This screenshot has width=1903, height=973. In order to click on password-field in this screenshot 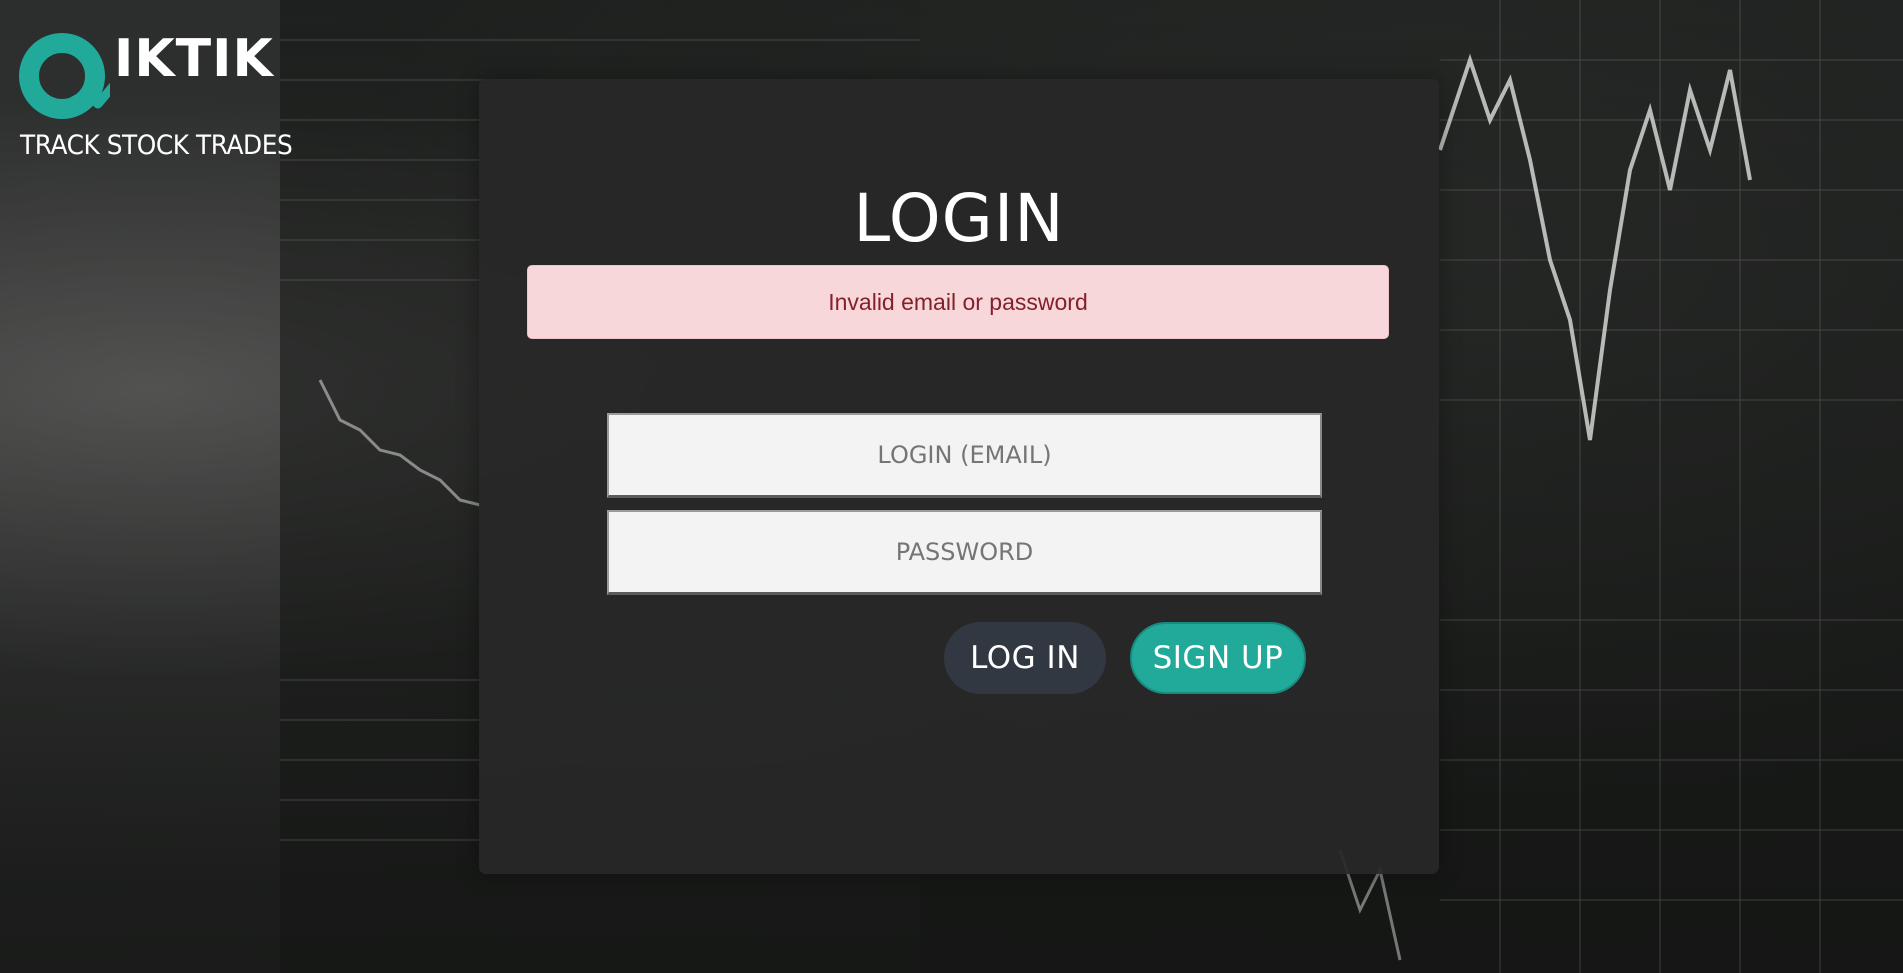, I will do `click(964, 552)`.